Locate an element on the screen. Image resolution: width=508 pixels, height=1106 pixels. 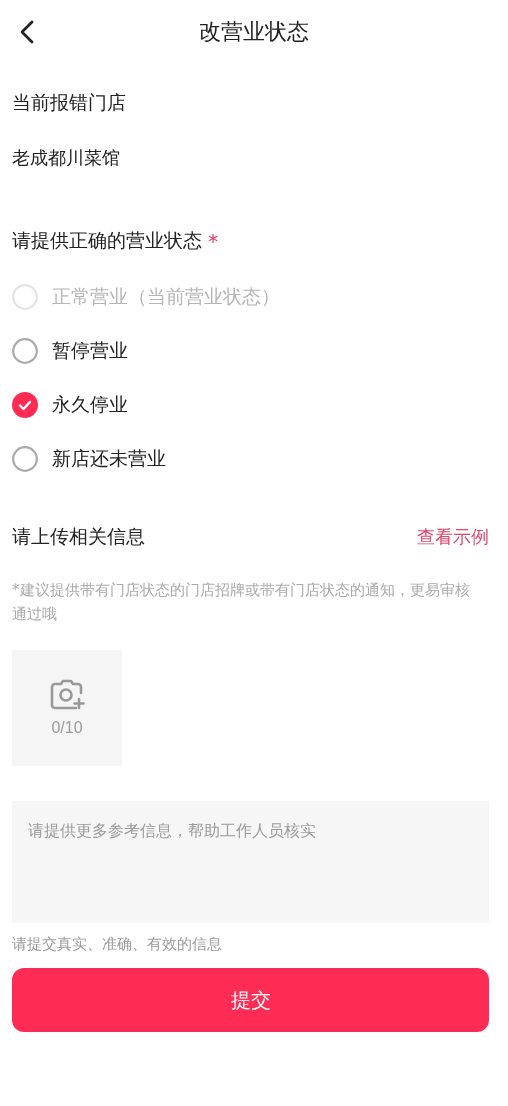
section-label: 请提供正确的营业状态 is located at coordinates (107, 240).